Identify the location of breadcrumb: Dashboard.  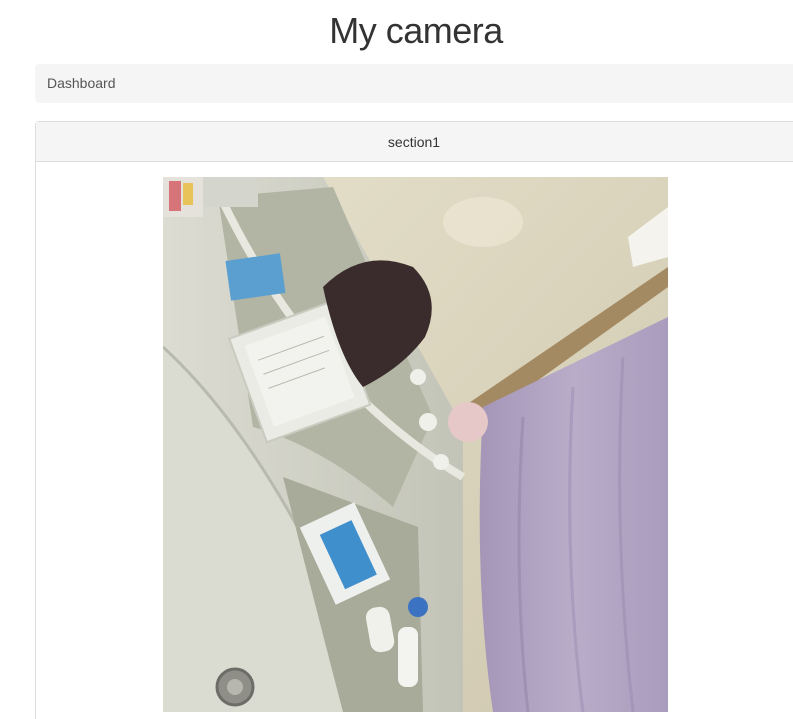
(414, 83).